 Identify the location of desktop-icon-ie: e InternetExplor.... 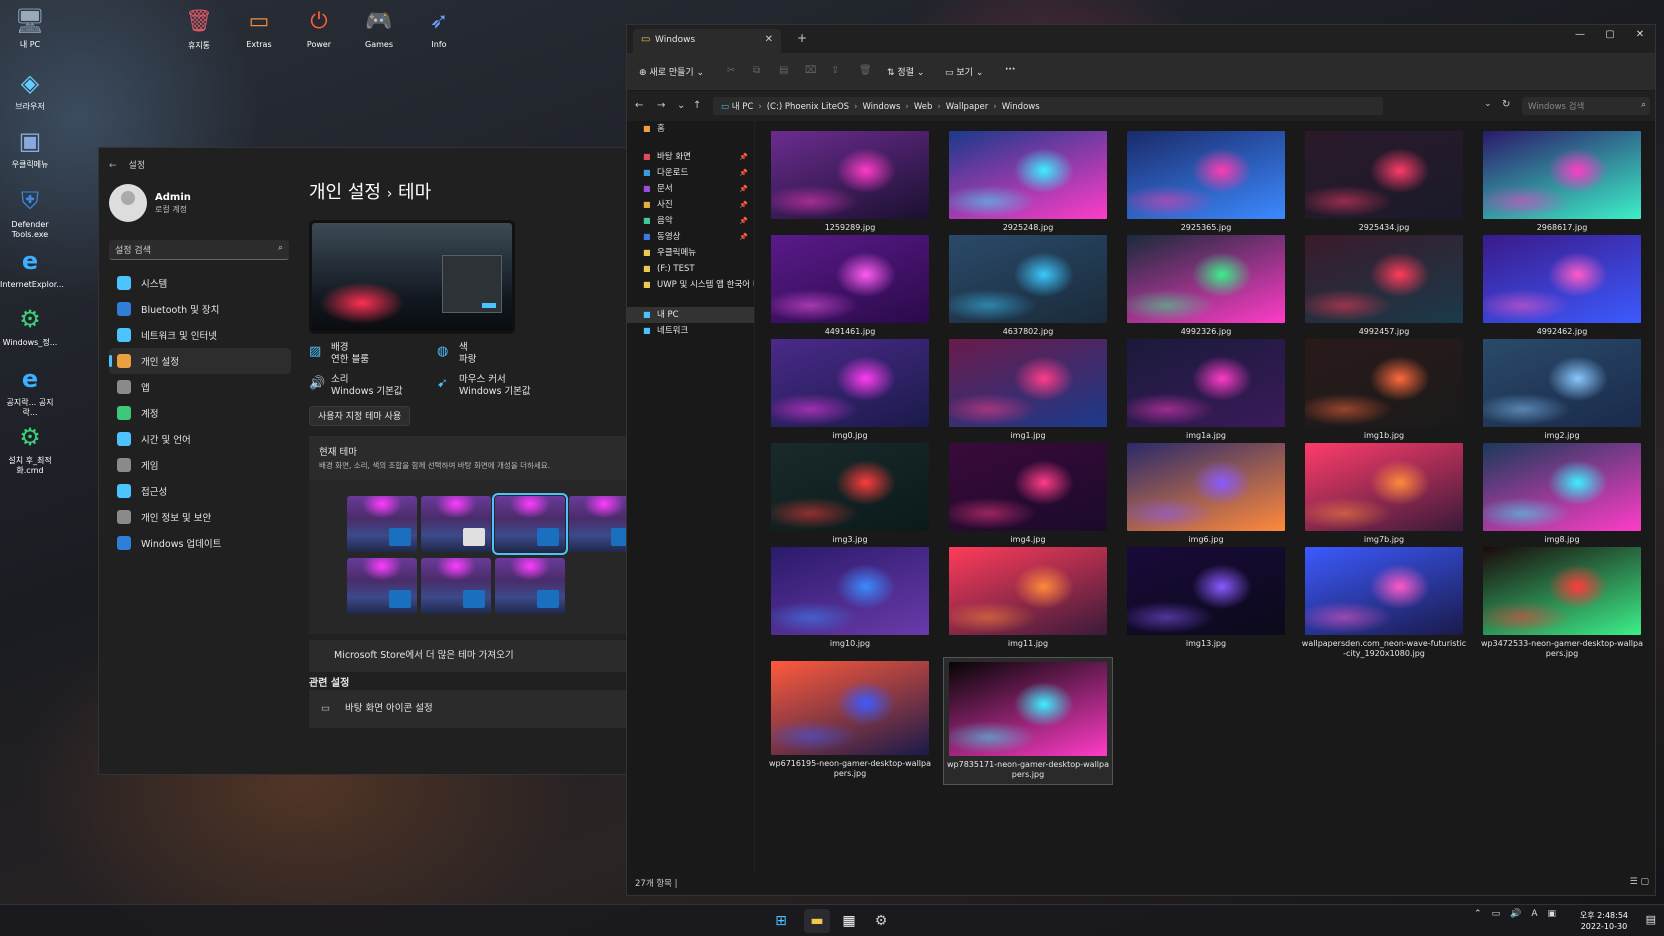
(32, 267).